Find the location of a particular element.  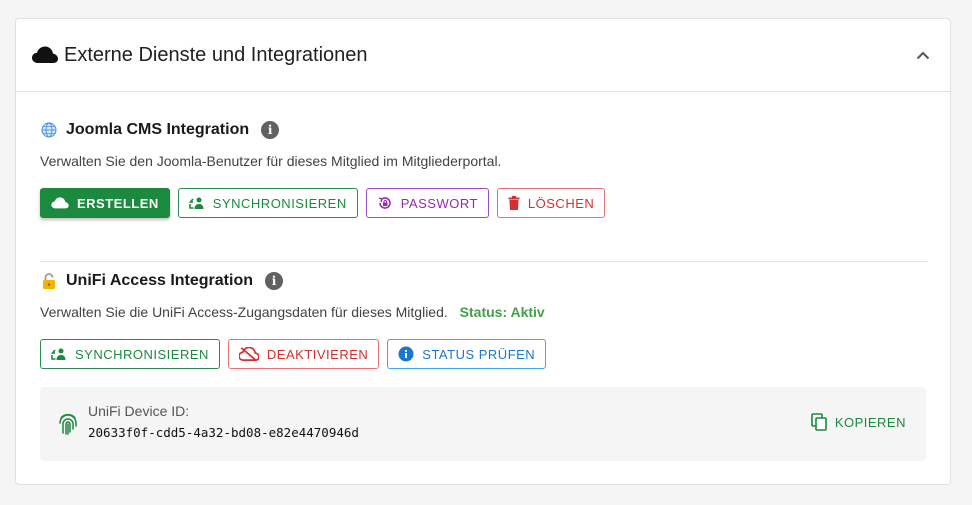

create-button-label: ERSTELLEN is located at coordinates (118, 203).